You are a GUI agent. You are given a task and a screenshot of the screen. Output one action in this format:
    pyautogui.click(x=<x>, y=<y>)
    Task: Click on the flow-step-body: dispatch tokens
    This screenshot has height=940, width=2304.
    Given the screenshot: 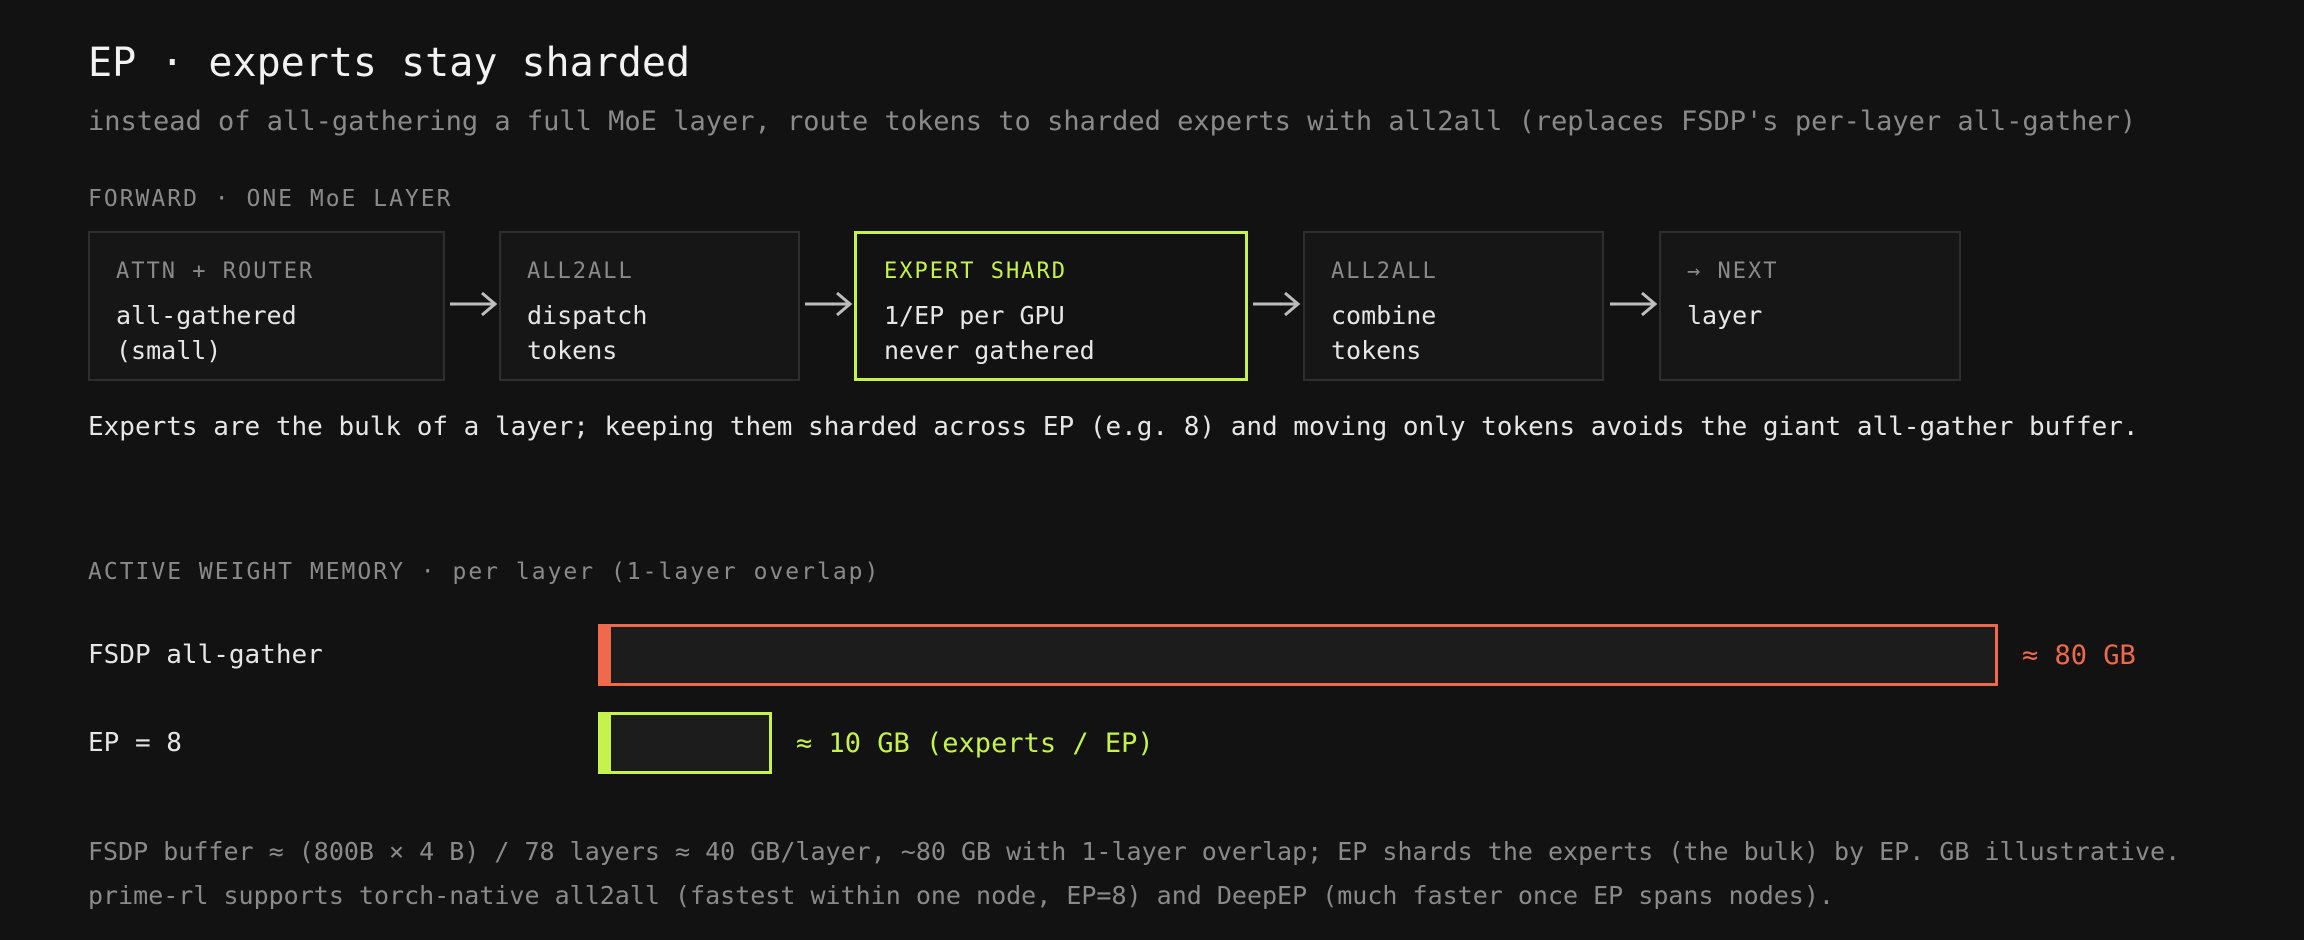 What is the action you would take?
    pyautogui.click(x=587, y=333)
    